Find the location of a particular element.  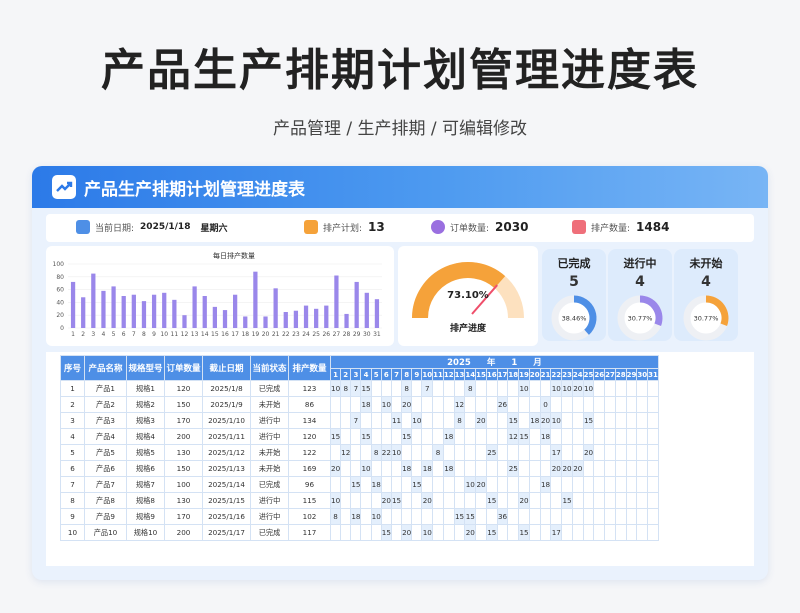

table-row: 7 产品7 规格7 100 2025/1/14 已完成 96 15 18 15 10 20 18 is located at coordinates (359, 484).